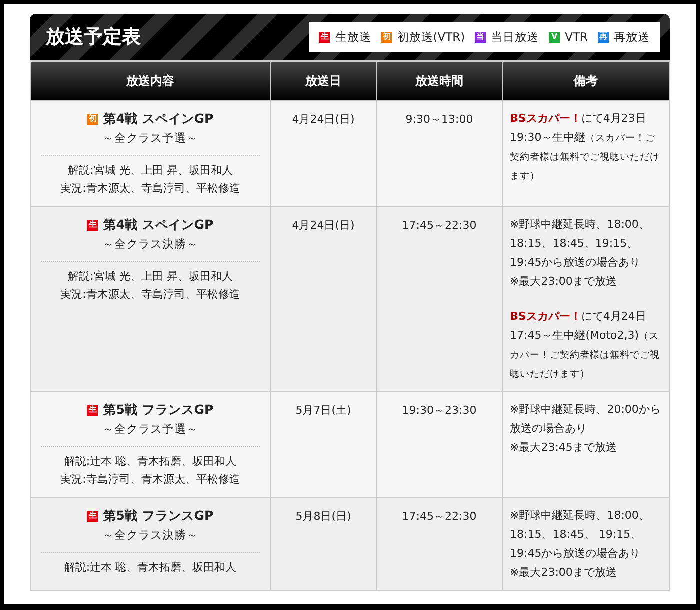 The image size is (700, 610). Describe the element at coordinates (480, 37) in the screenshot. I see `broadcast-type-badge: 当` at that location.